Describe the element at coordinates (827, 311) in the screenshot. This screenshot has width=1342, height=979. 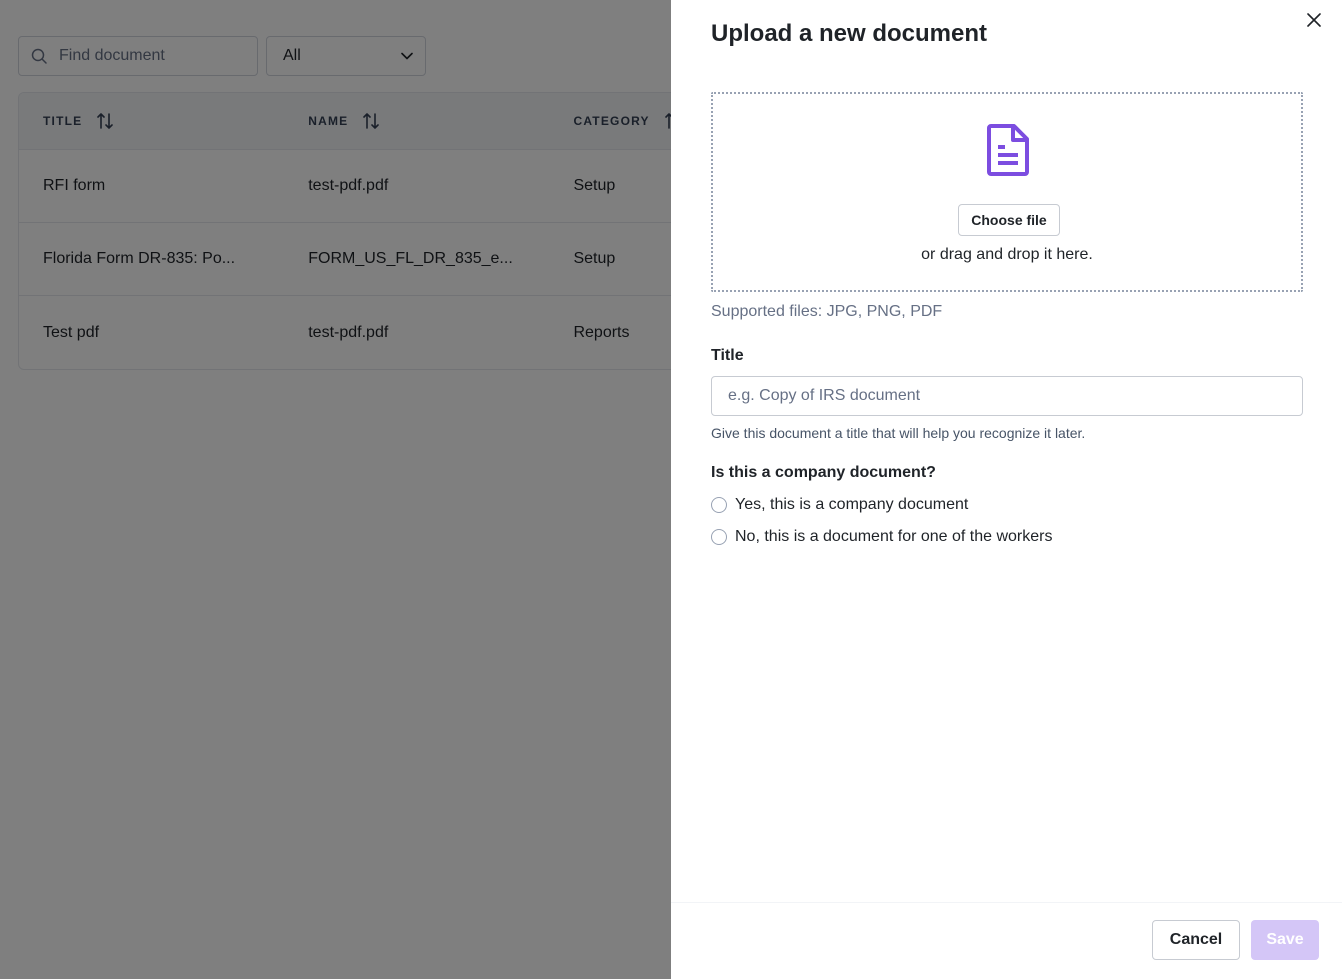
I see `supported-files-text: Supported files: JPG, PNG, PDF` at that location.